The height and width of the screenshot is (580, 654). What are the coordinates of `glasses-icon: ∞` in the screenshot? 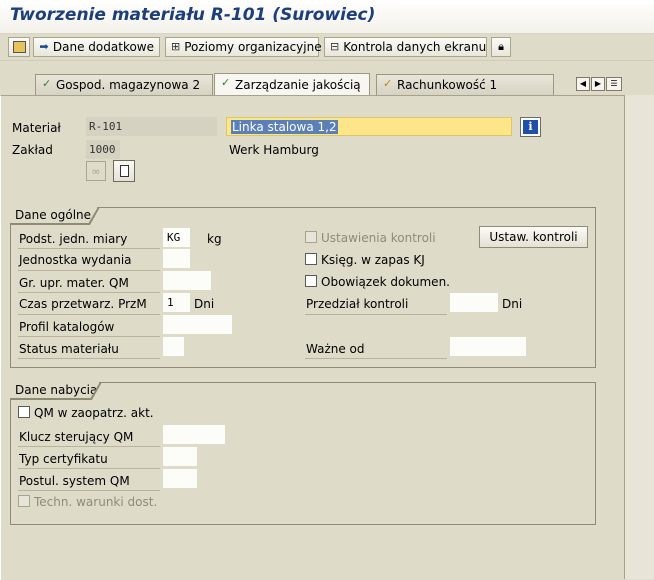 It's located at (96, 171).